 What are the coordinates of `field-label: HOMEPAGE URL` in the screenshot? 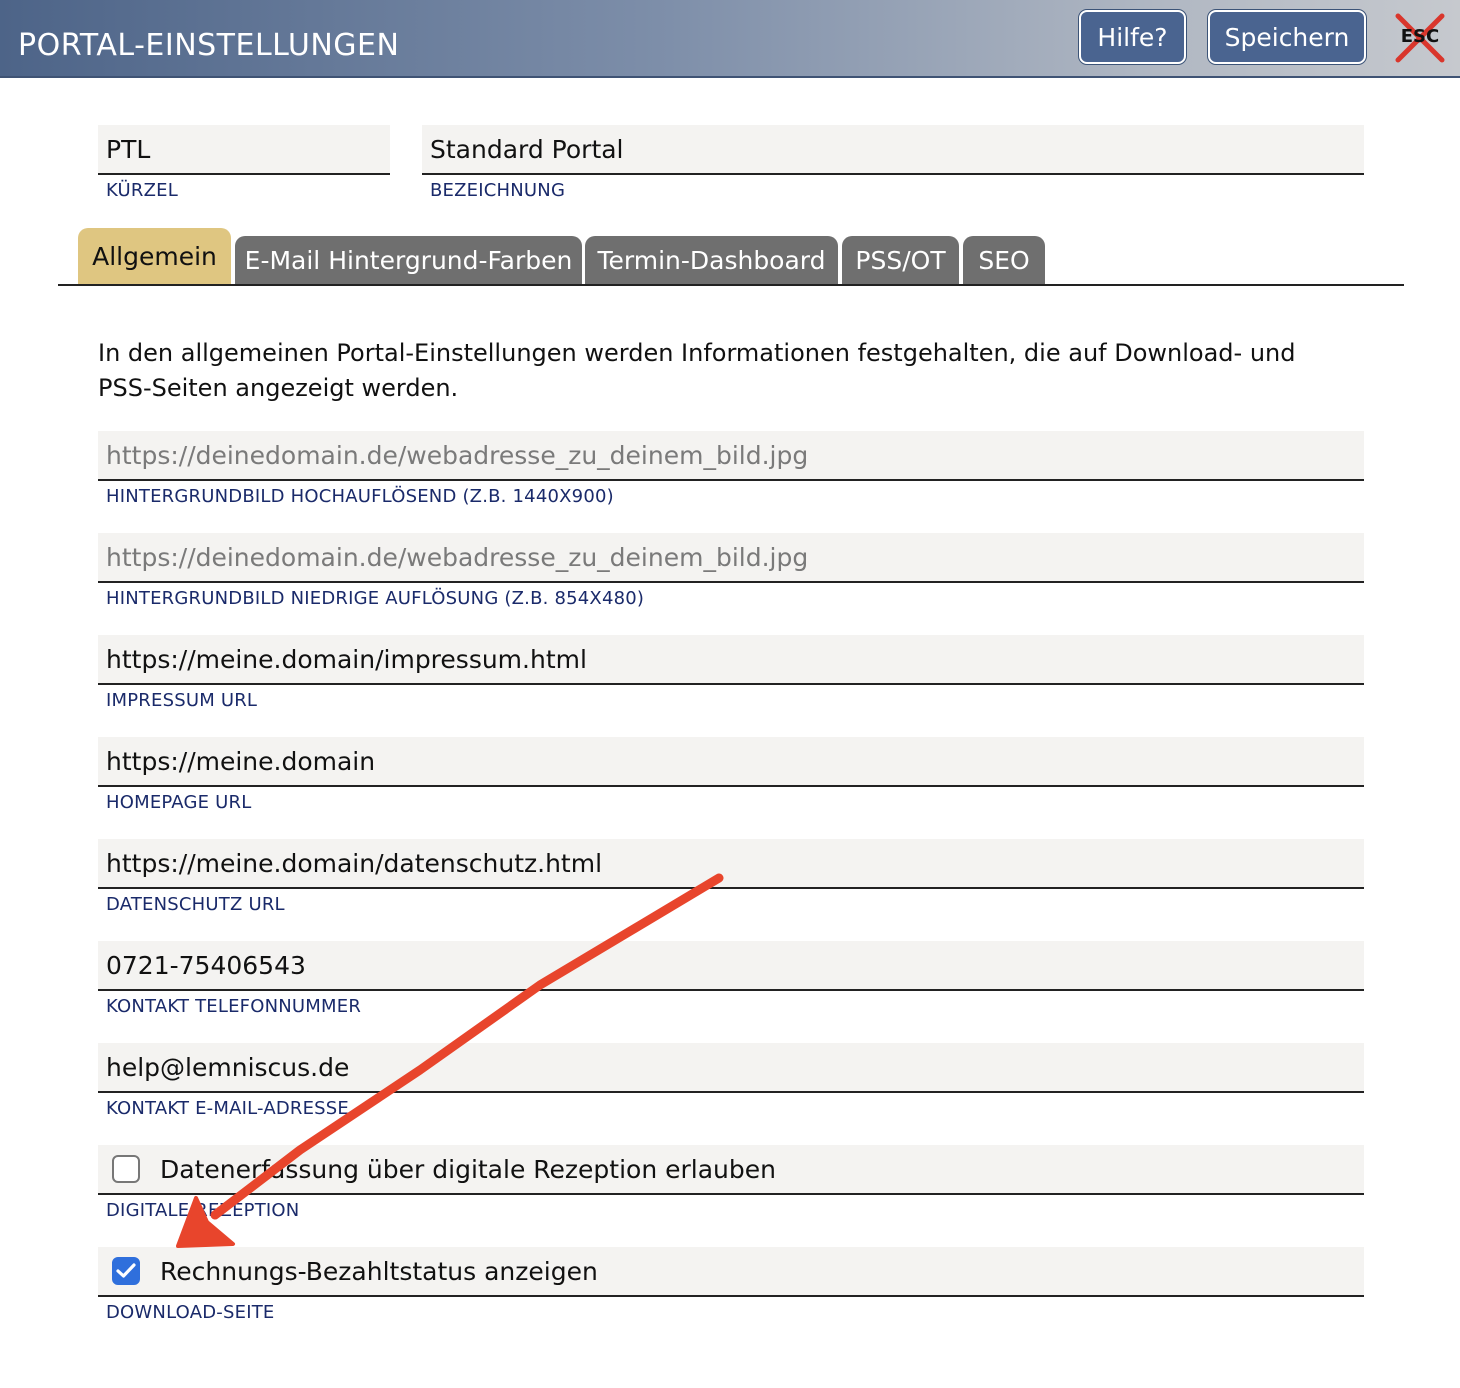 It's located at (179, 802).